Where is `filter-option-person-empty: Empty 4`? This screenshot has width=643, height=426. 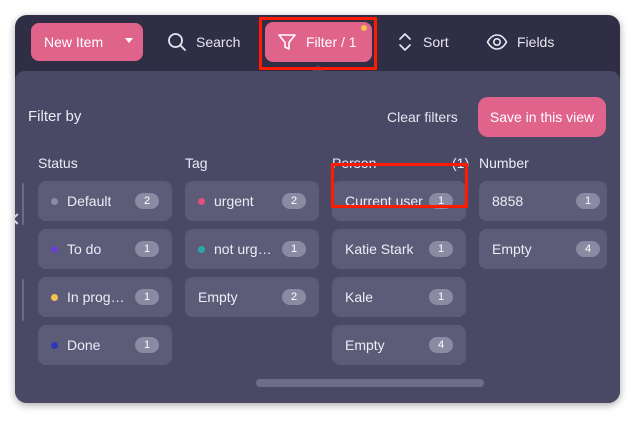
filter-option-person-empty: Empty 4 is located at coordinates (399, 345).